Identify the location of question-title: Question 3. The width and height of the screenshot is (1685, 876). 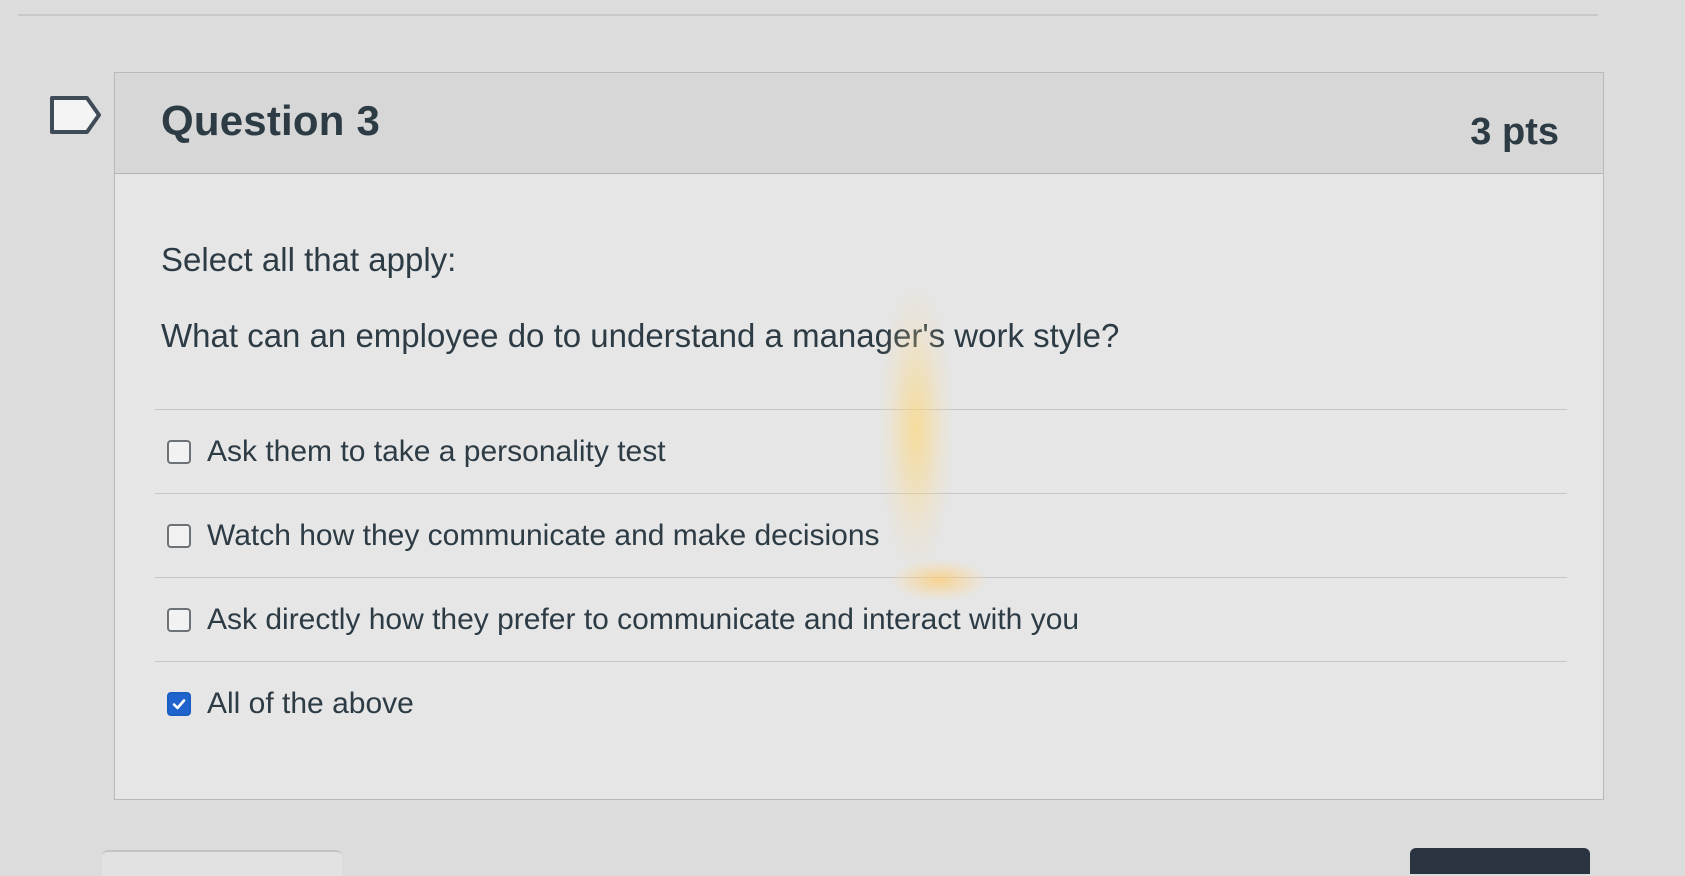
(271, 120).